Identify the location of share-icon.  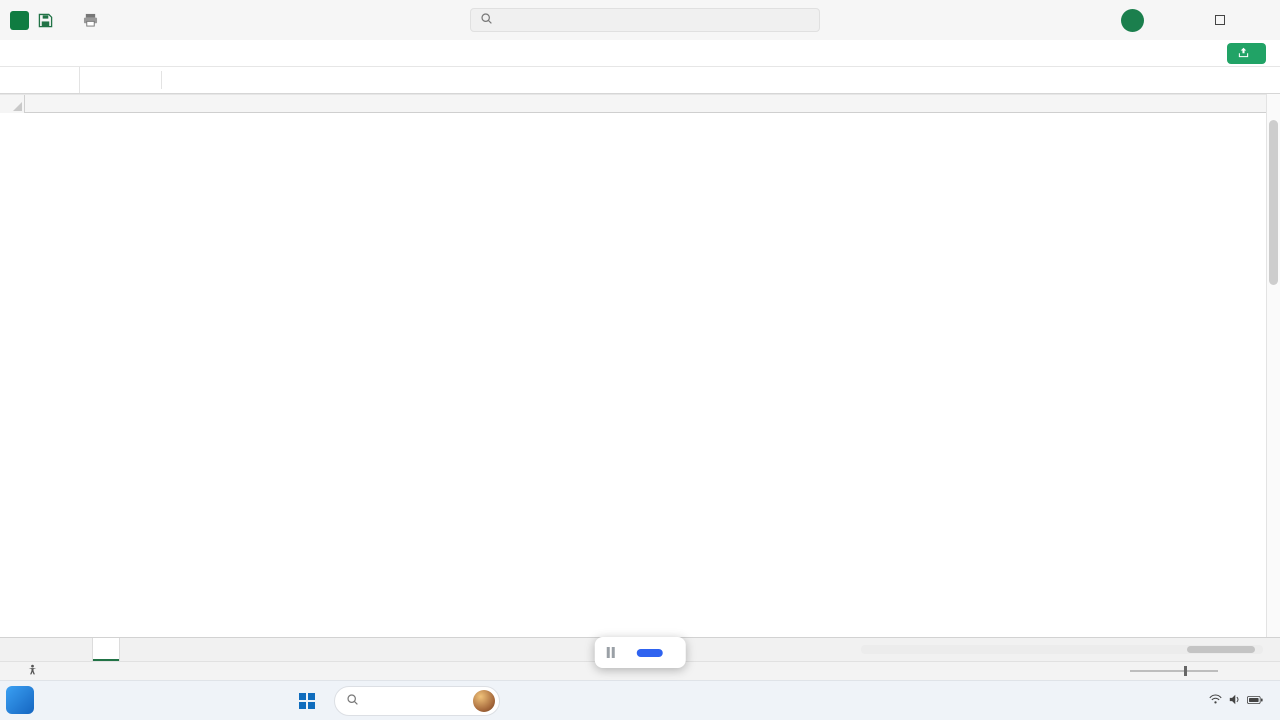
(1243, 54).